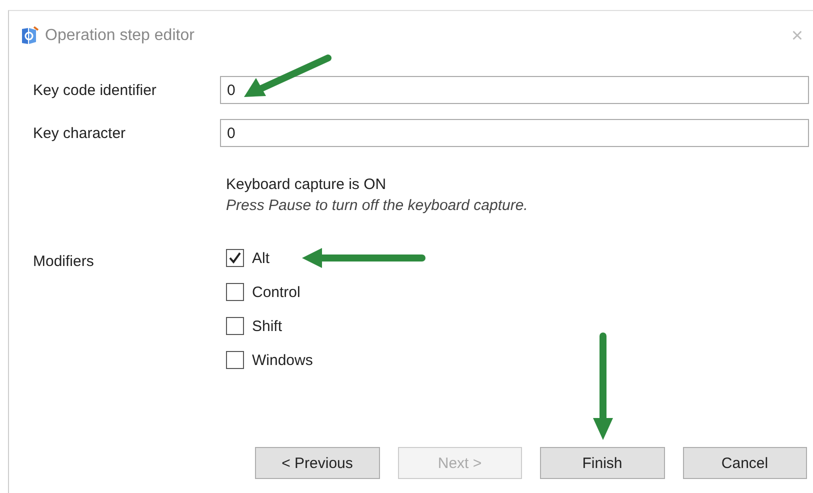  What do you see at coordinates (263, 292) in the screenshot?
I see `checkbox: Control` at bounding box center [263, 292].